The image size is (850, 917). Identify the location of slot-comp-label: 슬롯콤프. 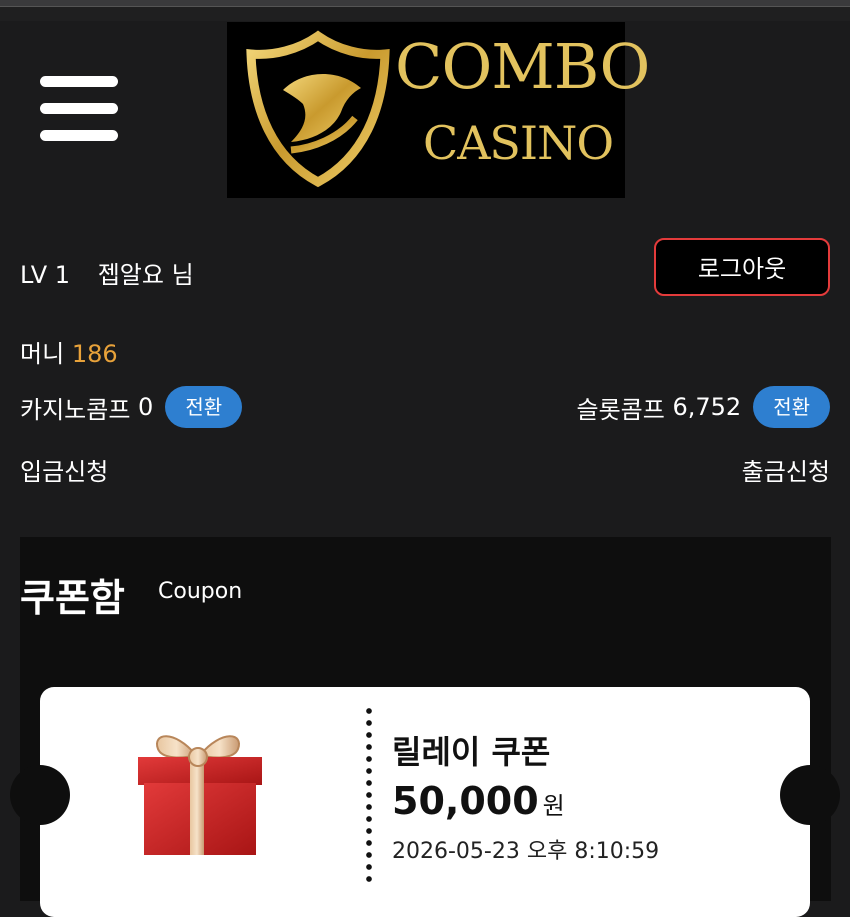
(620, 409).